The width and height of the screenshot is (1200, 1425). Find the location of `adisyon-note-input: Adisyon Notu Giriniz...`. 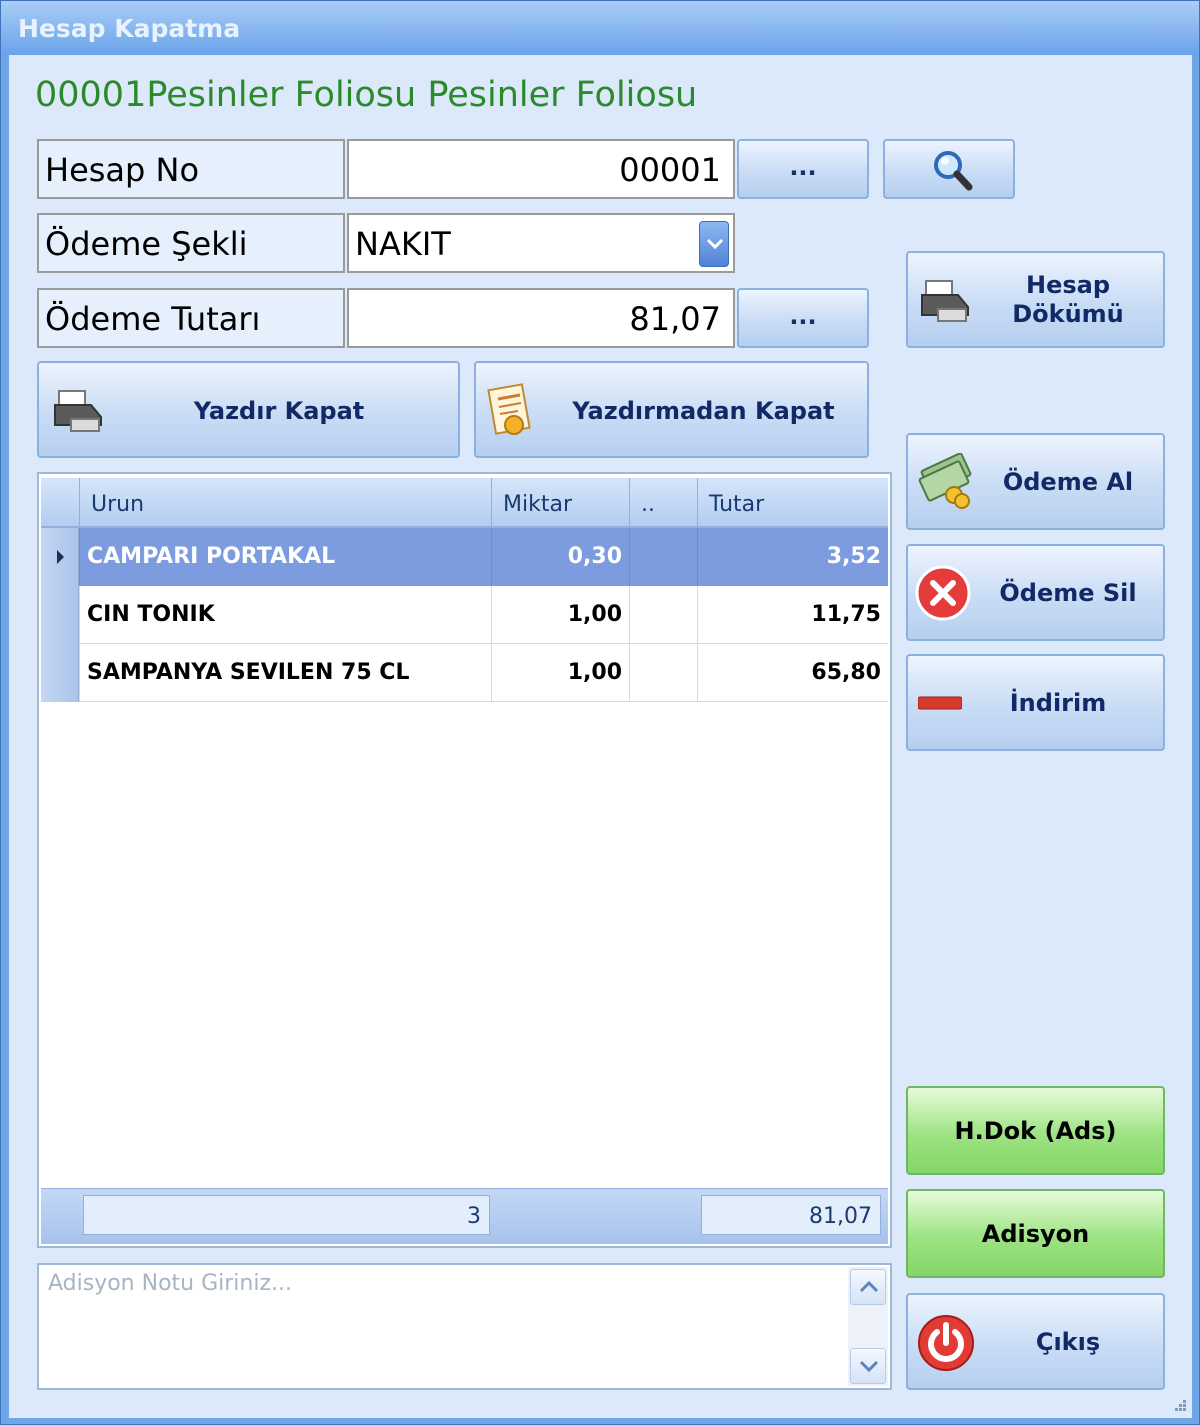

adisyon-note-input: Adisyon Notu Giriniz... is located at coordinates (464, 1326).